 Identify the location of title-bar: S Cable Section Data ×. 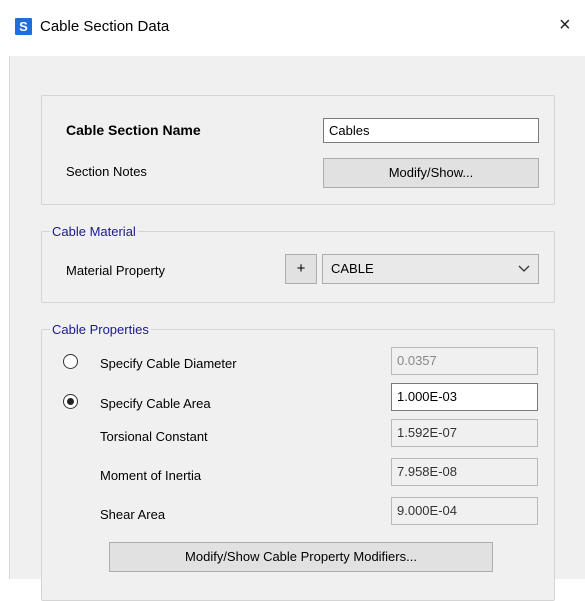
(292, 28).